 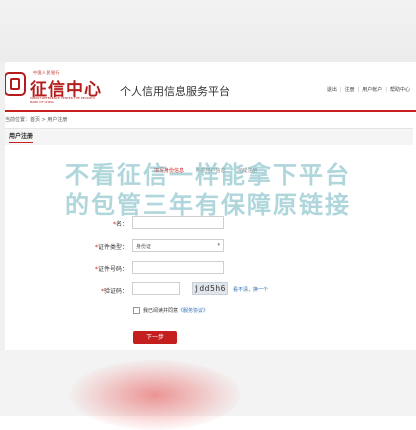 What do you see at coordinates (156, 288) in the screenshot?
I see `captcha-input` at bounding box center [156, 288].